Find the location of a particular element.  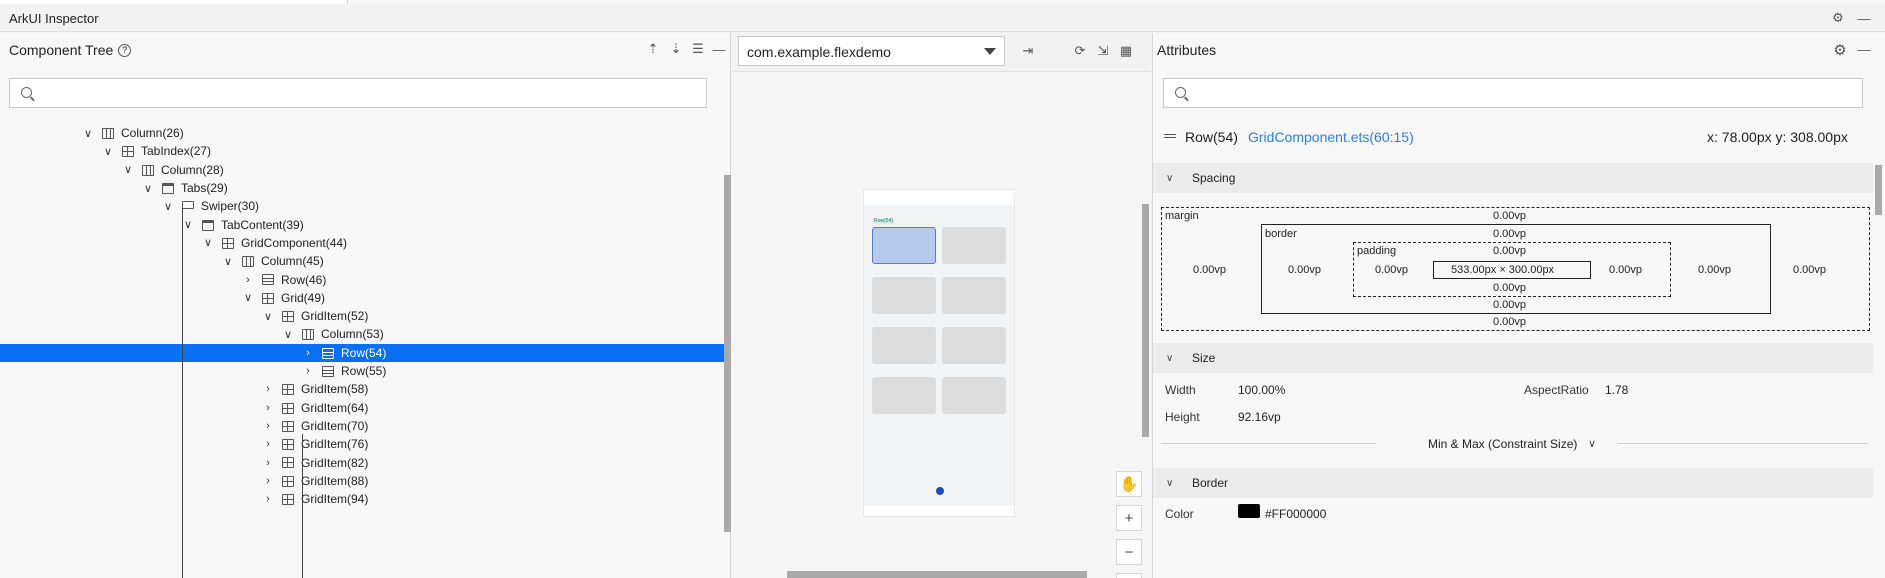

tree-node: › GridItem(94) is located at coordinates (362, 499).